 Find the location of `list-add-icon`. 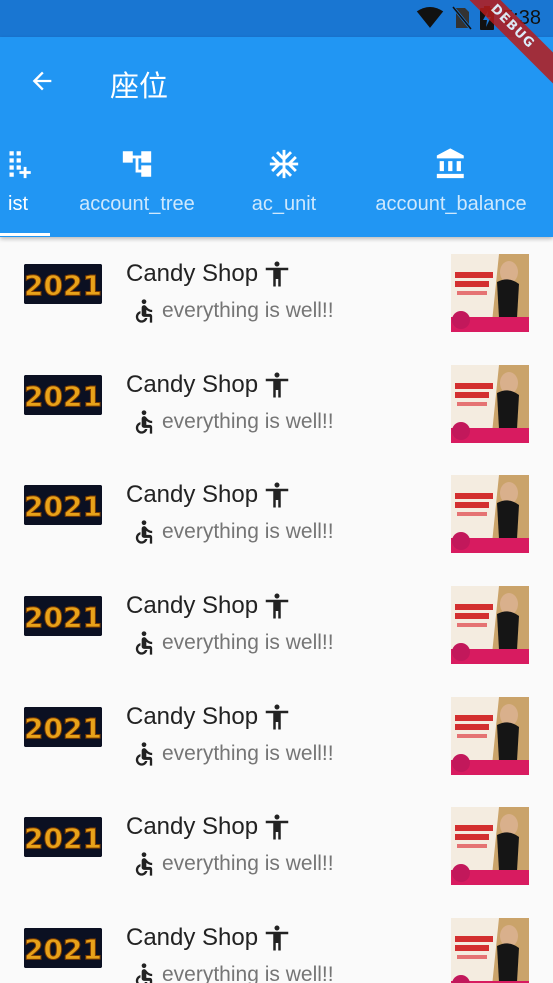

list-add-icon is located at coordinates (18, 164).